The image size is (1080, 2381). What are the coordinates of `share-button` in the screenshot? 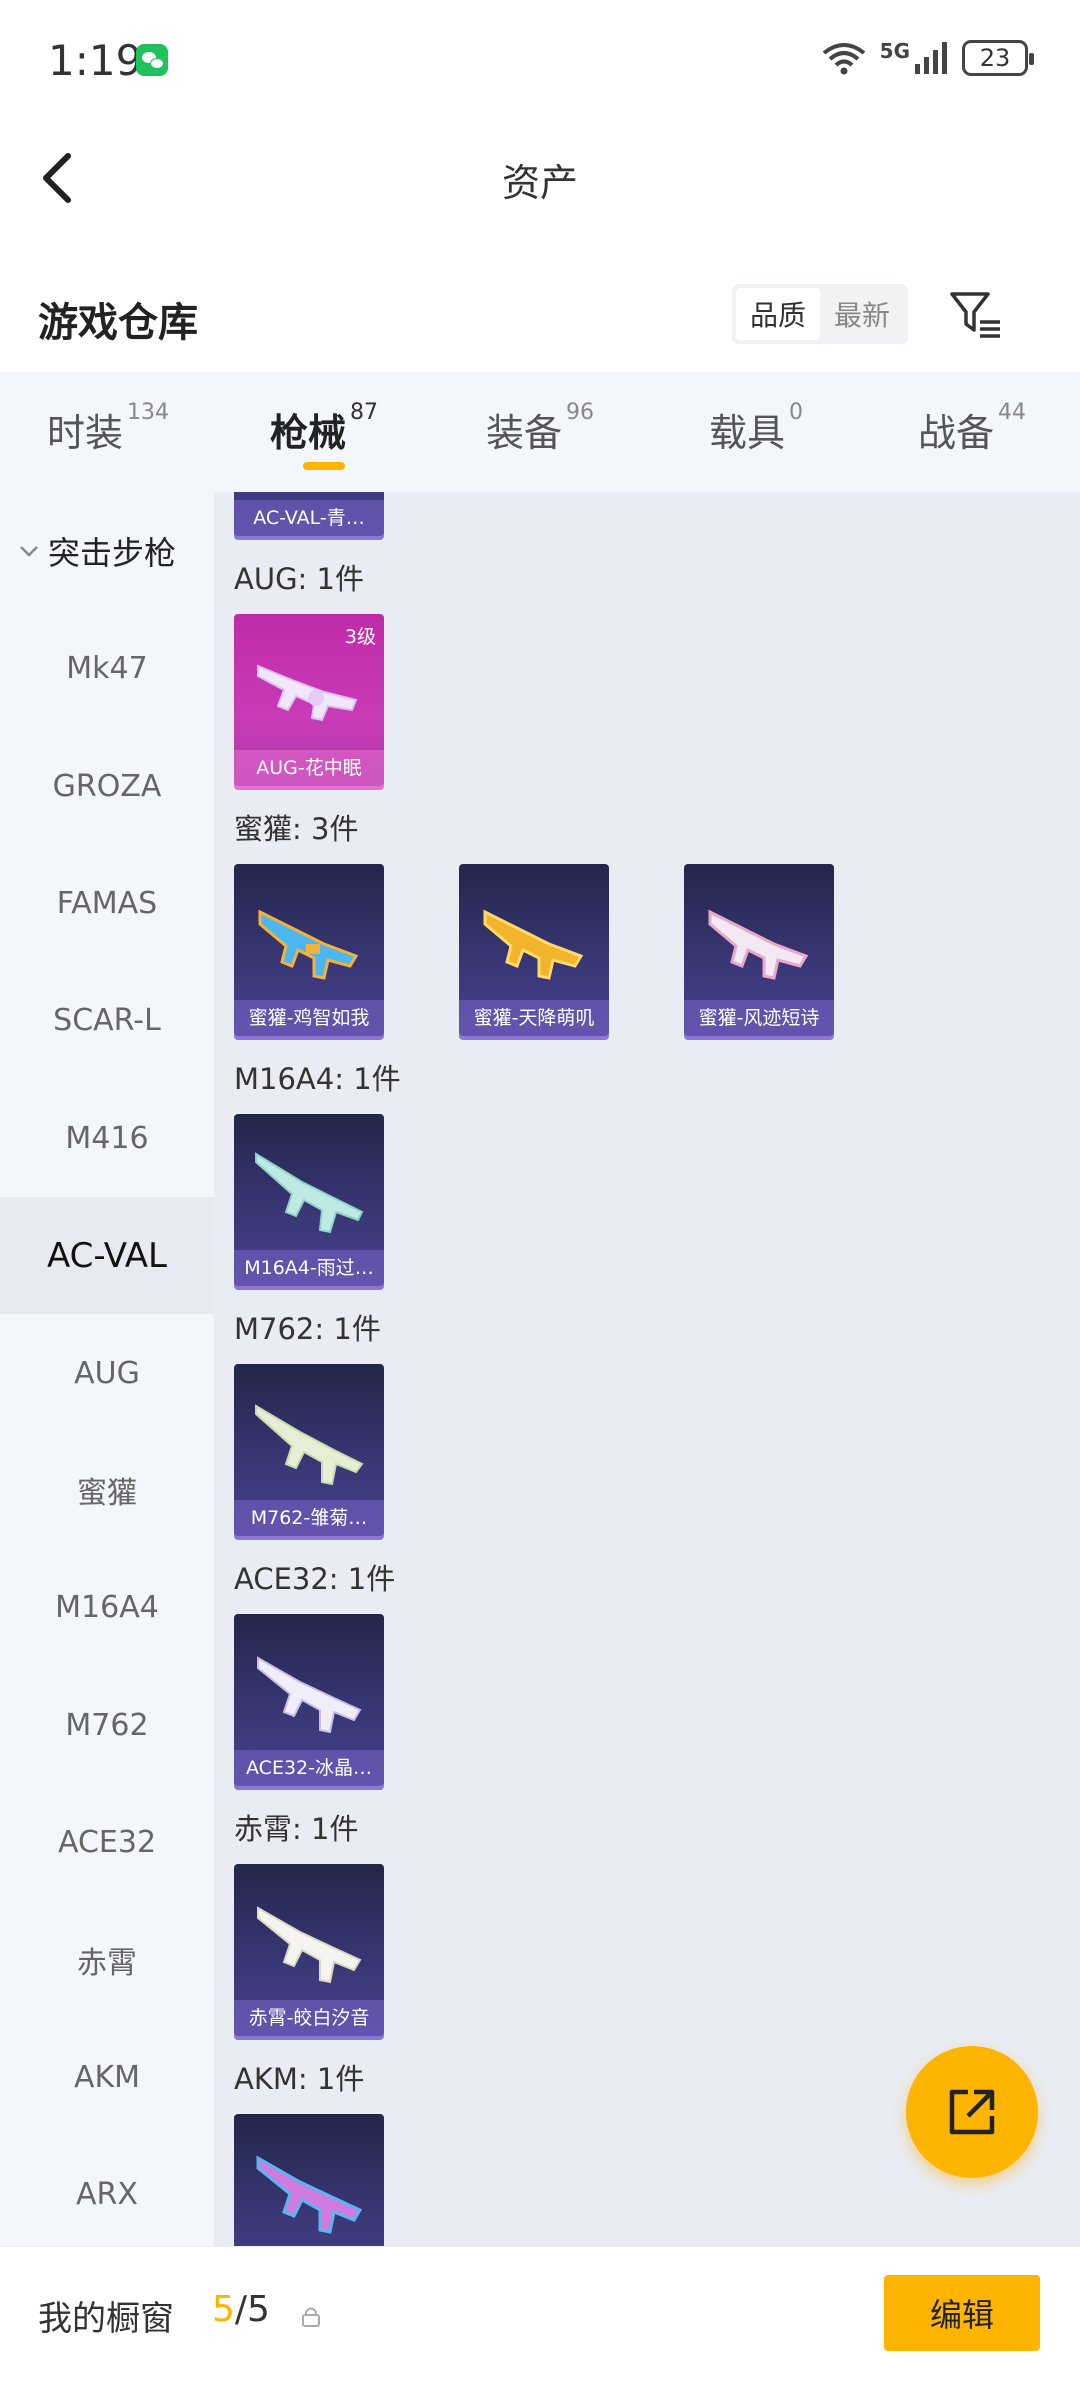 It's located at (972, 2112).